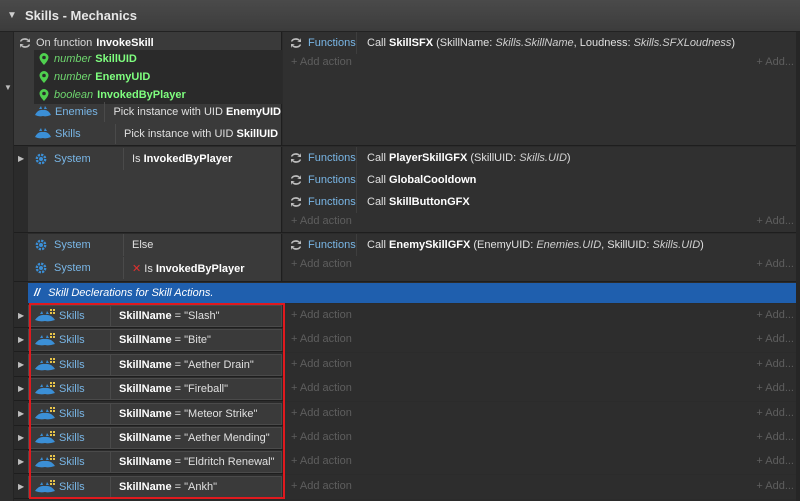 This screenshot has height=501, width=800. I want to click on collapse-triangle-icon: ▼, so click(14, 15).